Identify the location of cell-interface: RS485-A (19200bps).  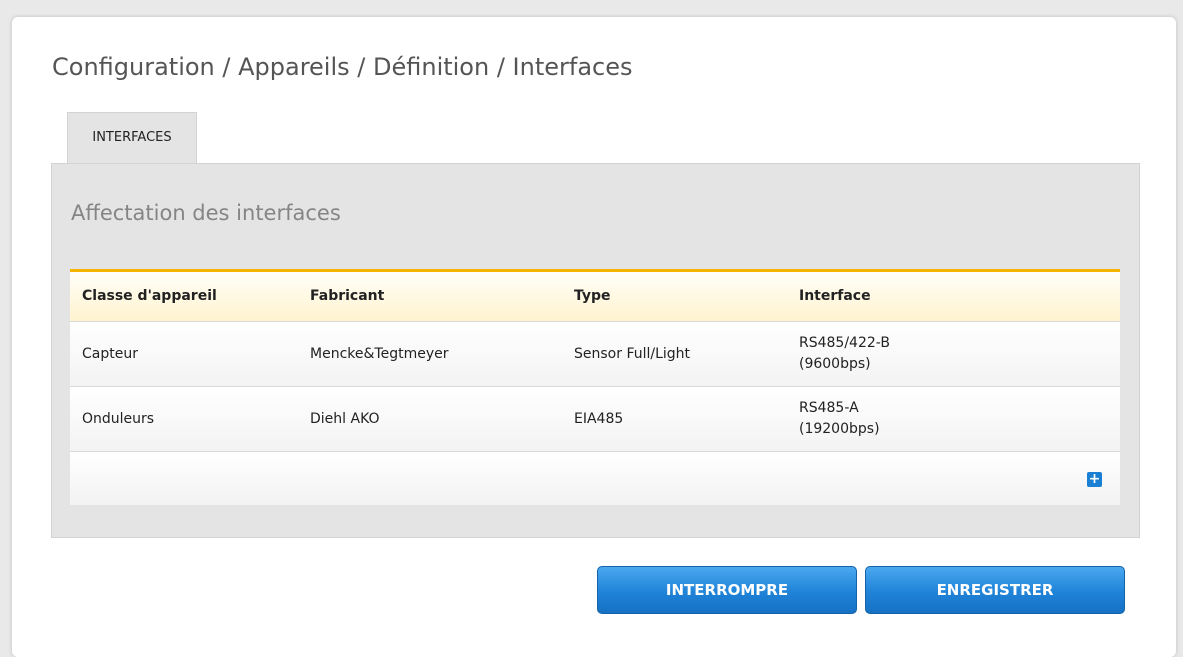
(953, 419).